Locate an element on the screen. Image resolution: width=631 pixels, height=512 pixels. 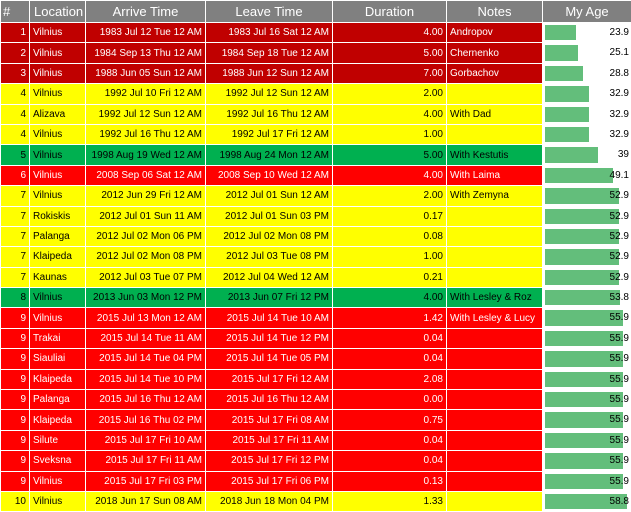
cell-arrive-time: 1998 Aug 19 Wed 12 AM is located at coordinates (146, 155).